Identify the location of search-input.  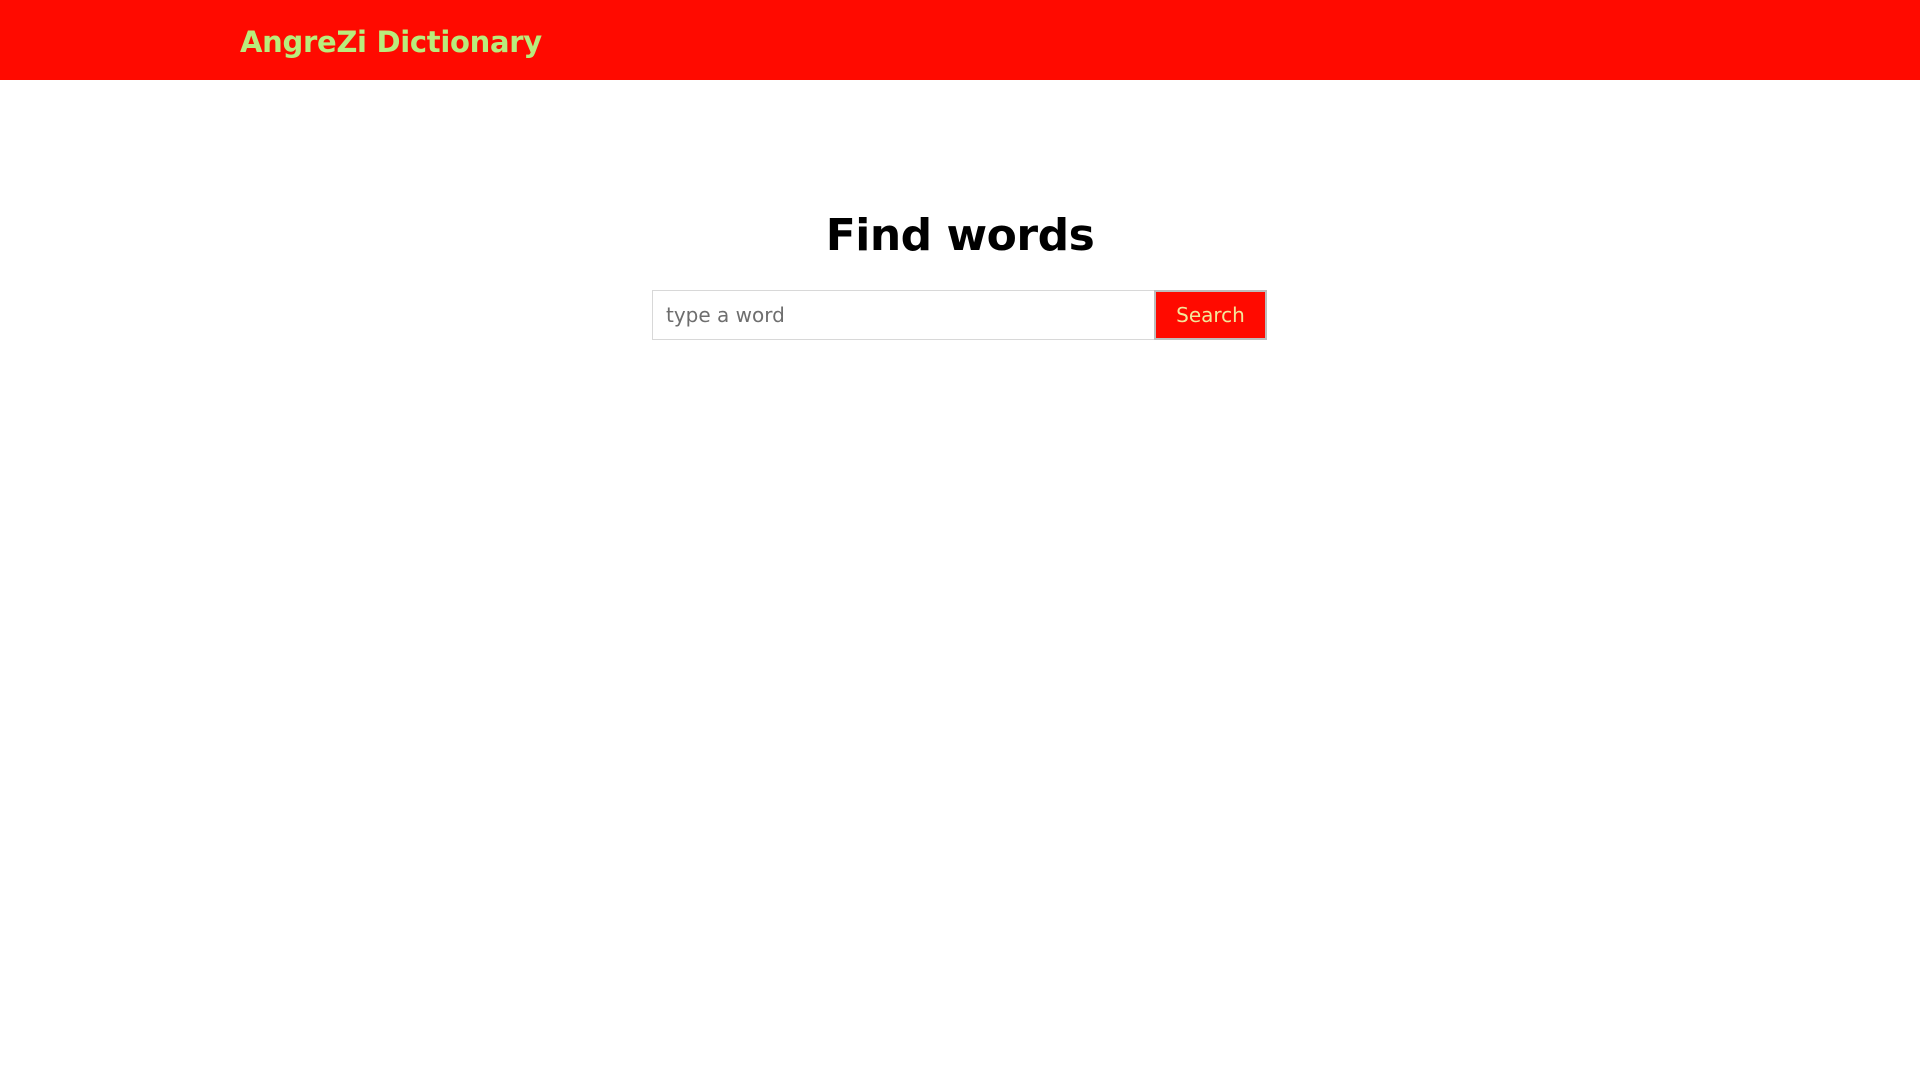
(903, 315).